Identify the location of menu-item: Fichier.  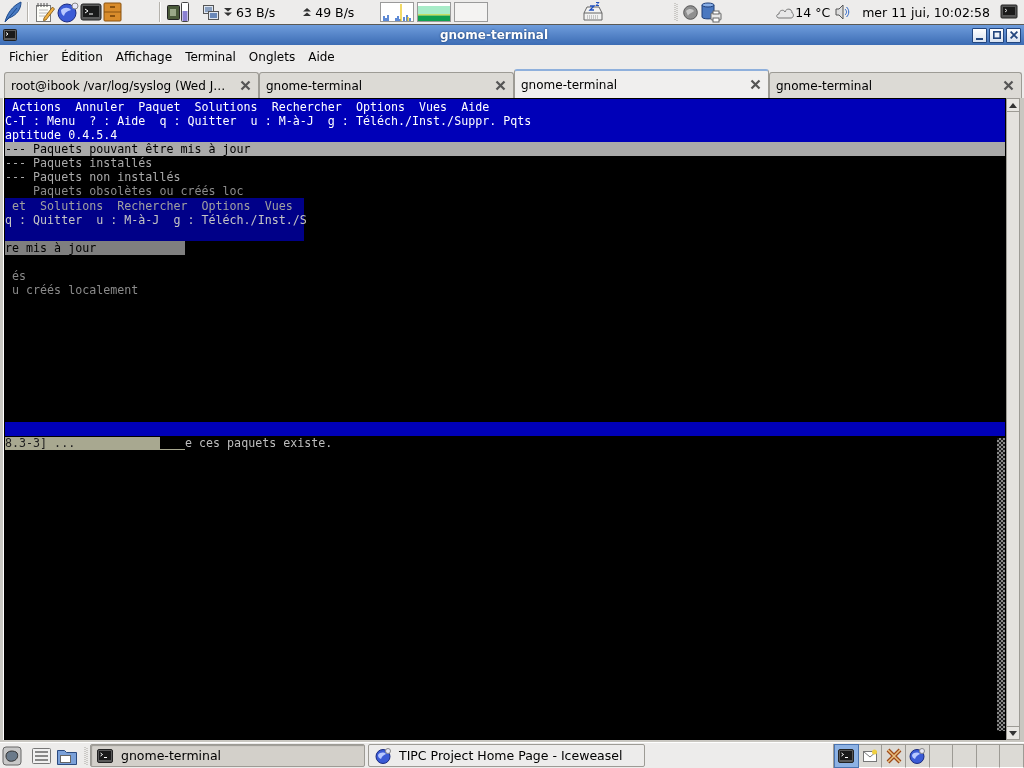
(29, 57).